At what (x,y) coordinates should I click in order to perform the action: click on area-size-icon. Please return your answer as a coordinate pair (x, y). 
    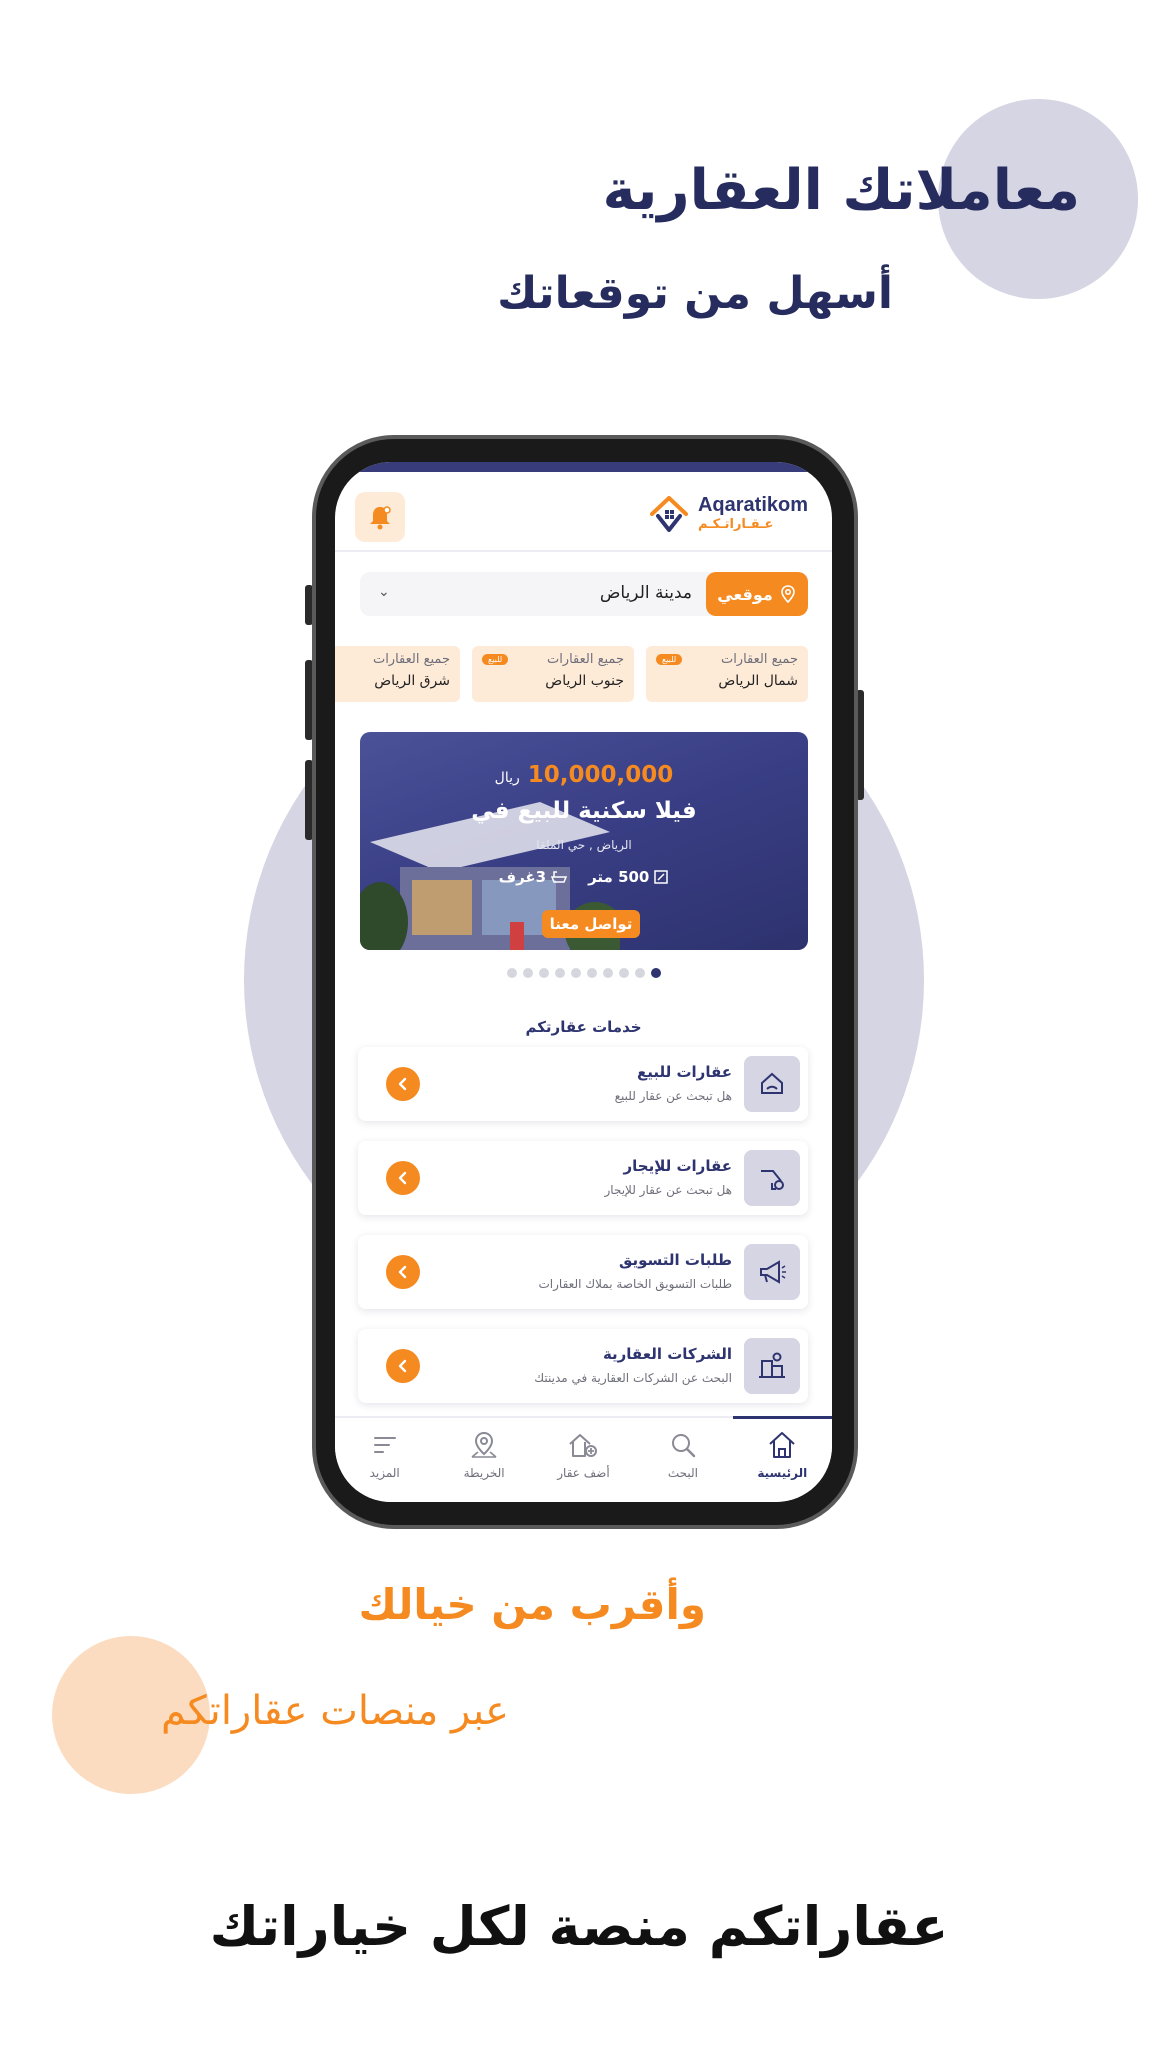
    Looking at the image, I should click on (661, 877).